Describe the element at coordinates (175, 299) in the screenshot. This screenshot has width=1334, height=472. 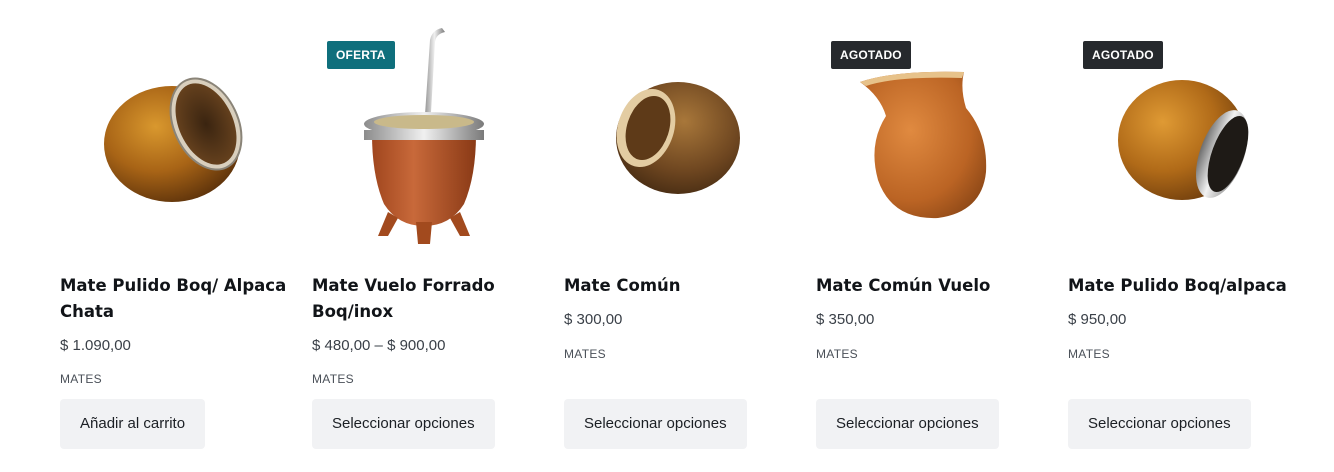
I see `product-title: Mate Pulido Boq/ Alpaca Chata` at that location.